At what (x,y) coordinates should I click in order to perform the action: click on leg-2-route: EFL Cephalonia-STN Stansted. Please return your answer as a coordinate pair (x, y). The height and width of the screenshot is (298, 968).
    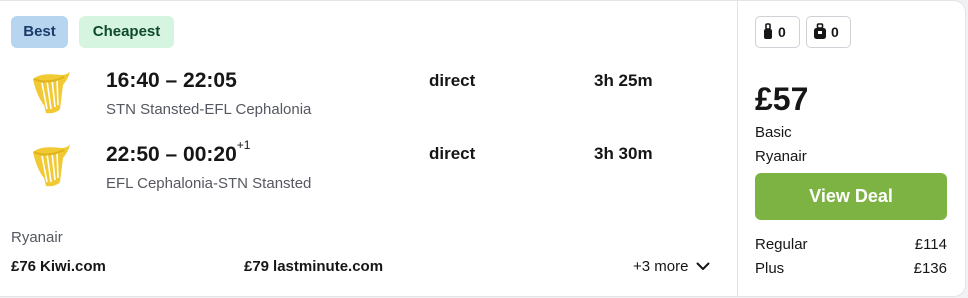
    Looking at the image, I should click on (209, 183).